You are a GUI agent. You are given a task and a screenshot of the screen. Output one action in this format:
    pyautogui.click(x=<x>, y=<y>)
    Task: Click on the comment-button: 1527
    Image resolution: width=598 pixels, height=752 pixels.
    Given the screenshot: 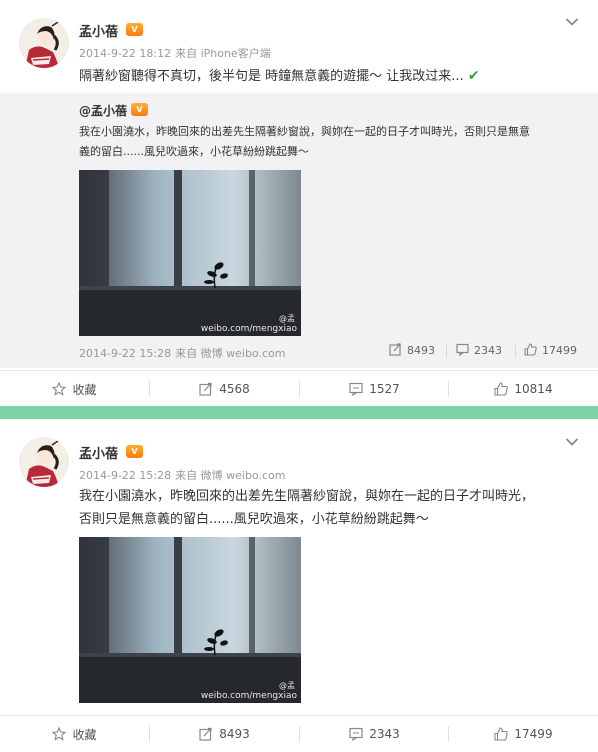 What is the action you would take?
    pyautogui.click(x=374, y=389)
    